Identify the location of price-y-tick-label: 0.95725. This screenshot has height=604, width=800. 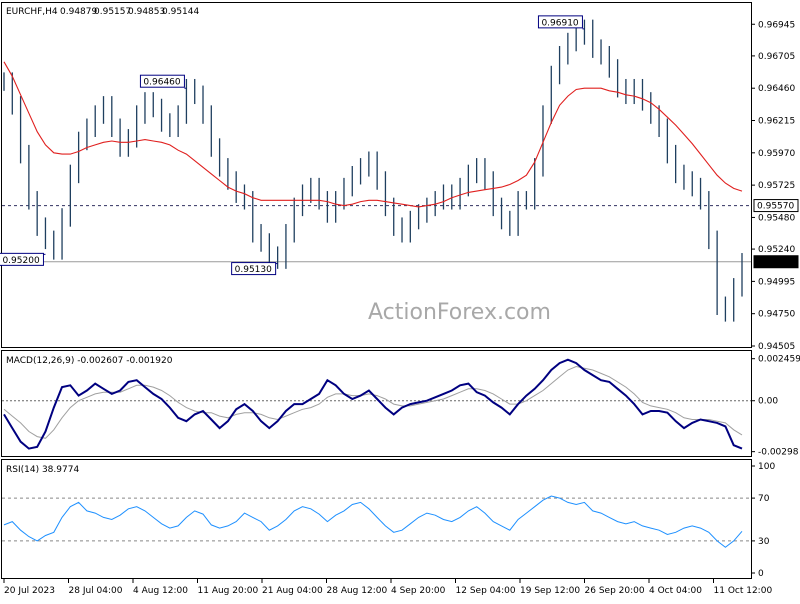
(776, 186).